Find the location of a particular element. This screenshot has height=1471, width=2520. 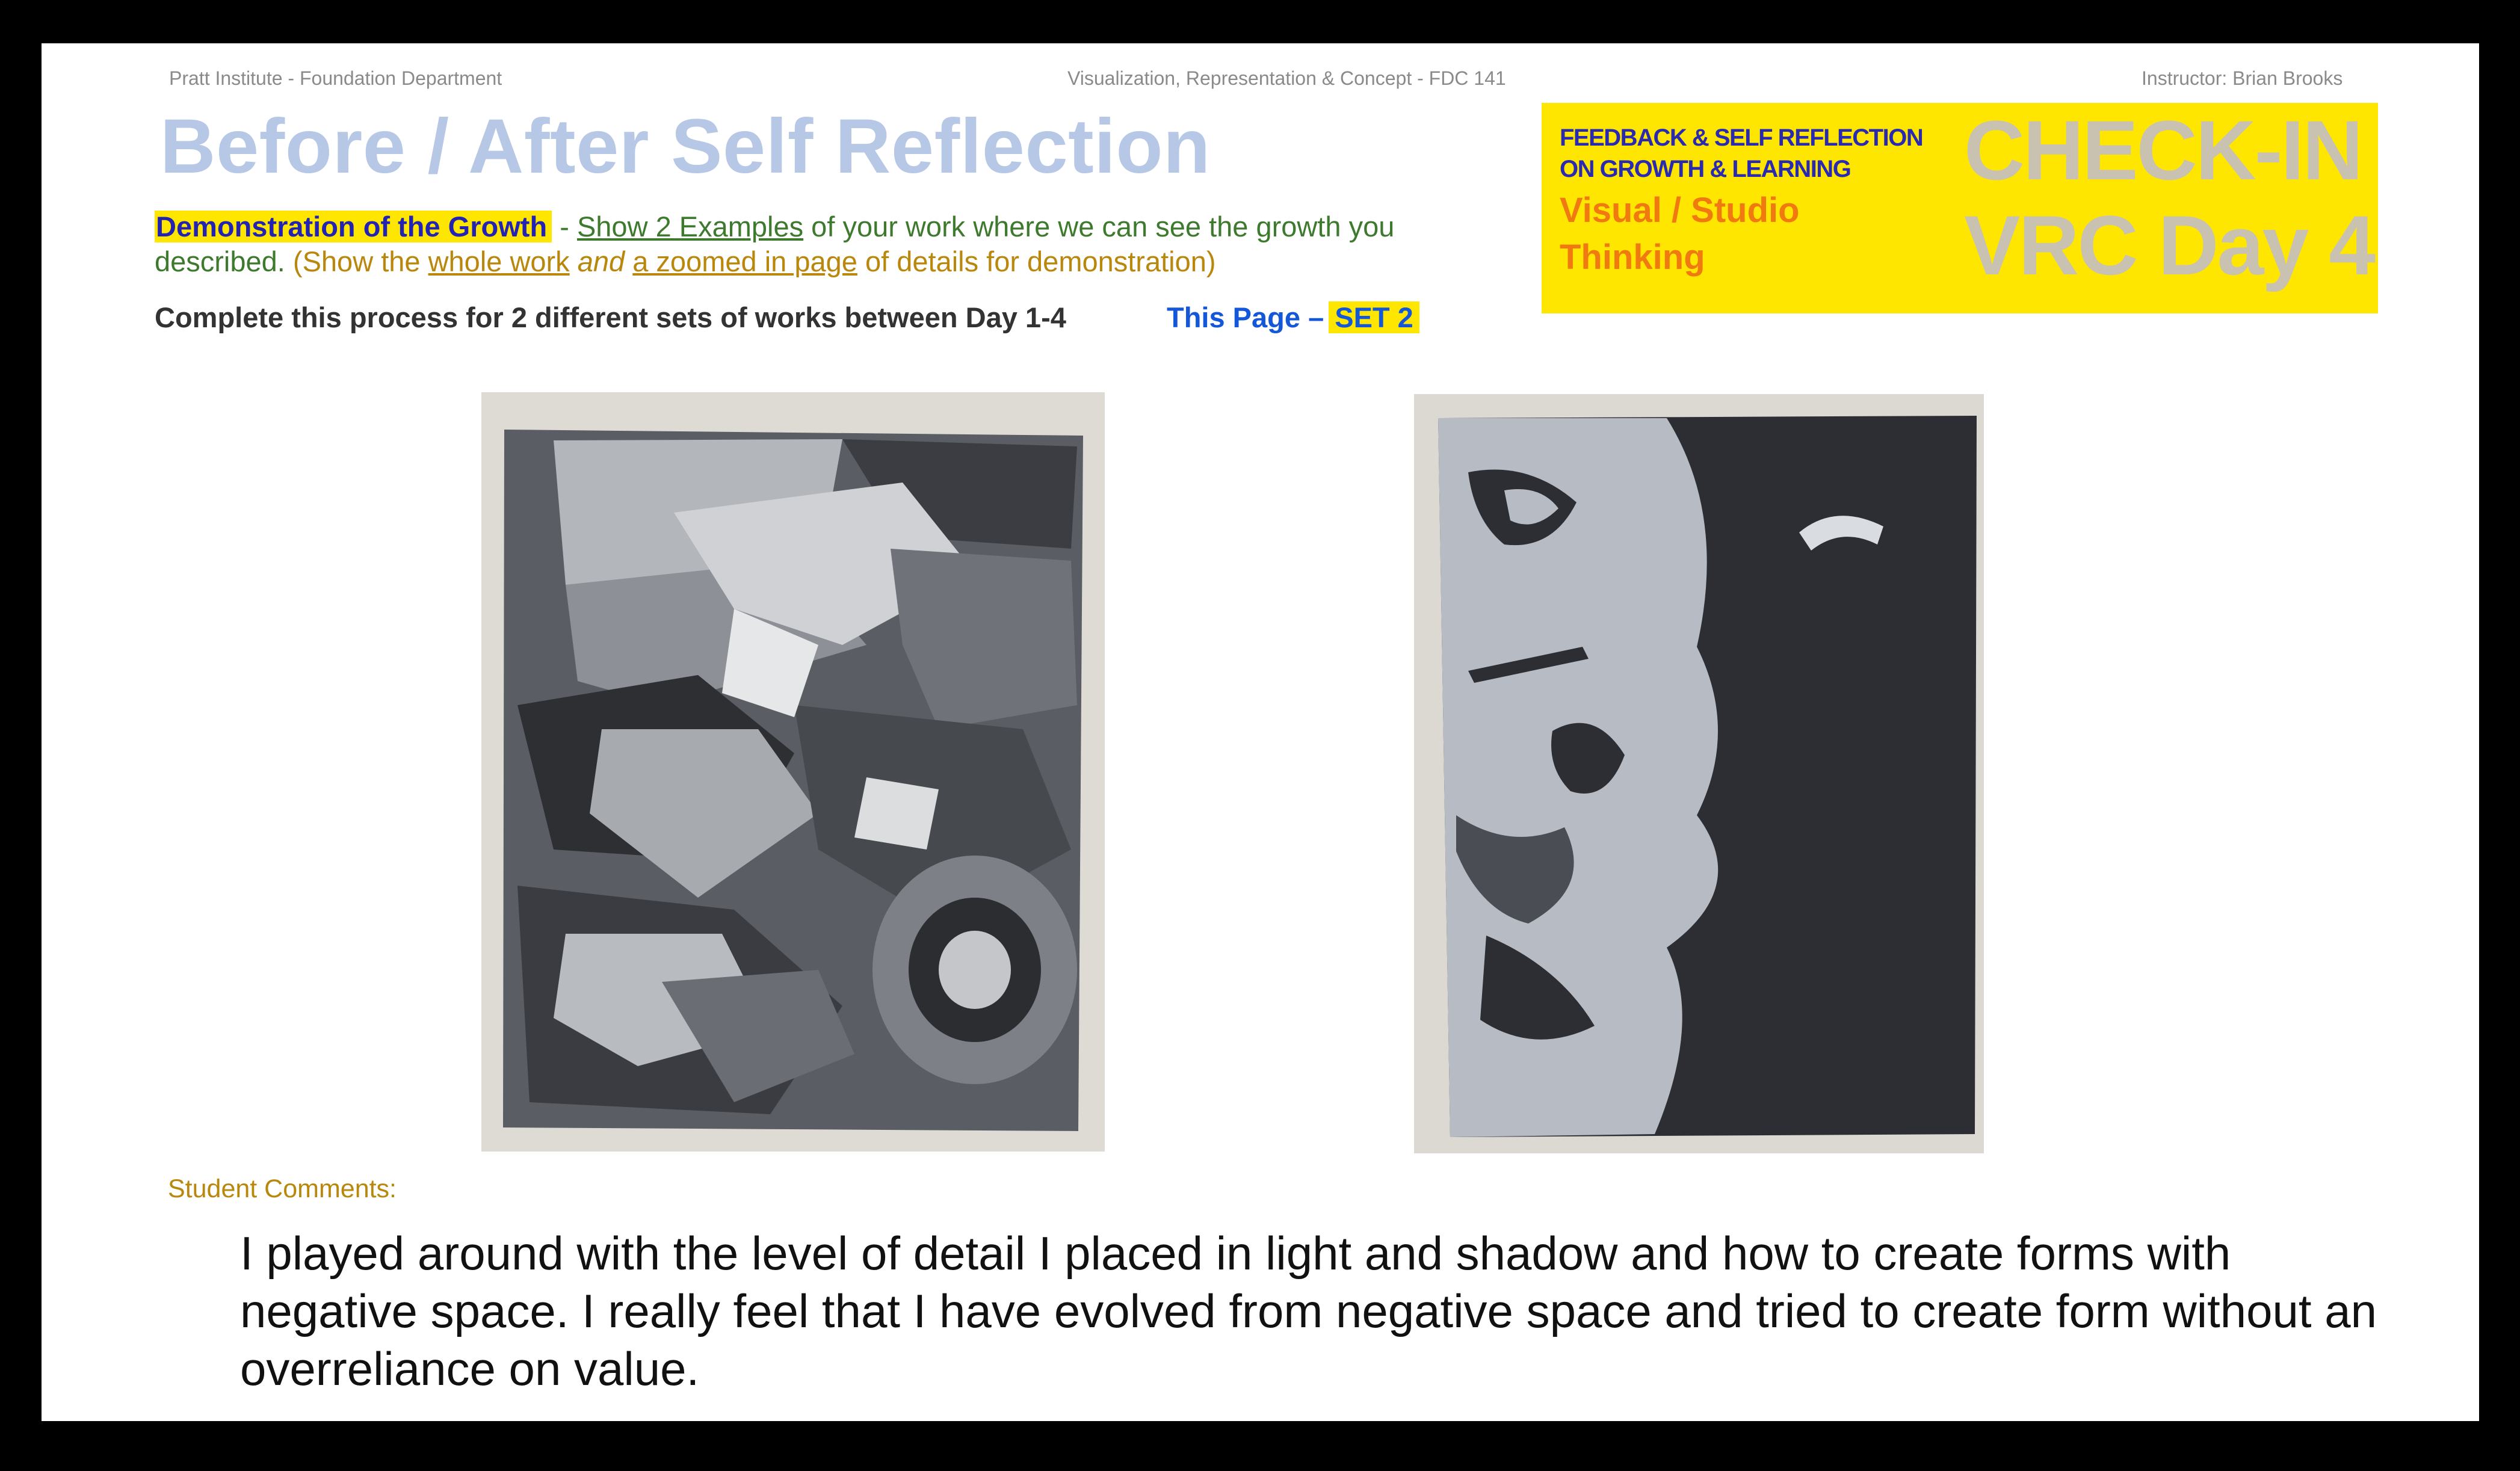

demo-paren-close: of details for demonstration) is located at coordinates (1037, 261).